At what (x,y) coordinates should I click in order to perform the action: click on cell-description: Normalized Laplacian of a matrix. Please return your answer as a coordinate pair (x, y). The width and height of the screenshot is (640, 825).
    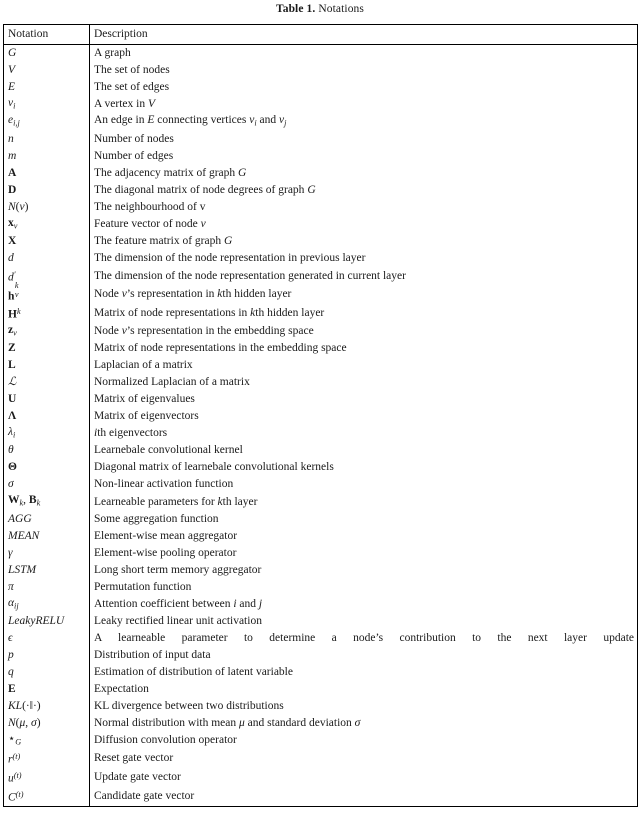
    Looking at the image, I should click on (363, 383).